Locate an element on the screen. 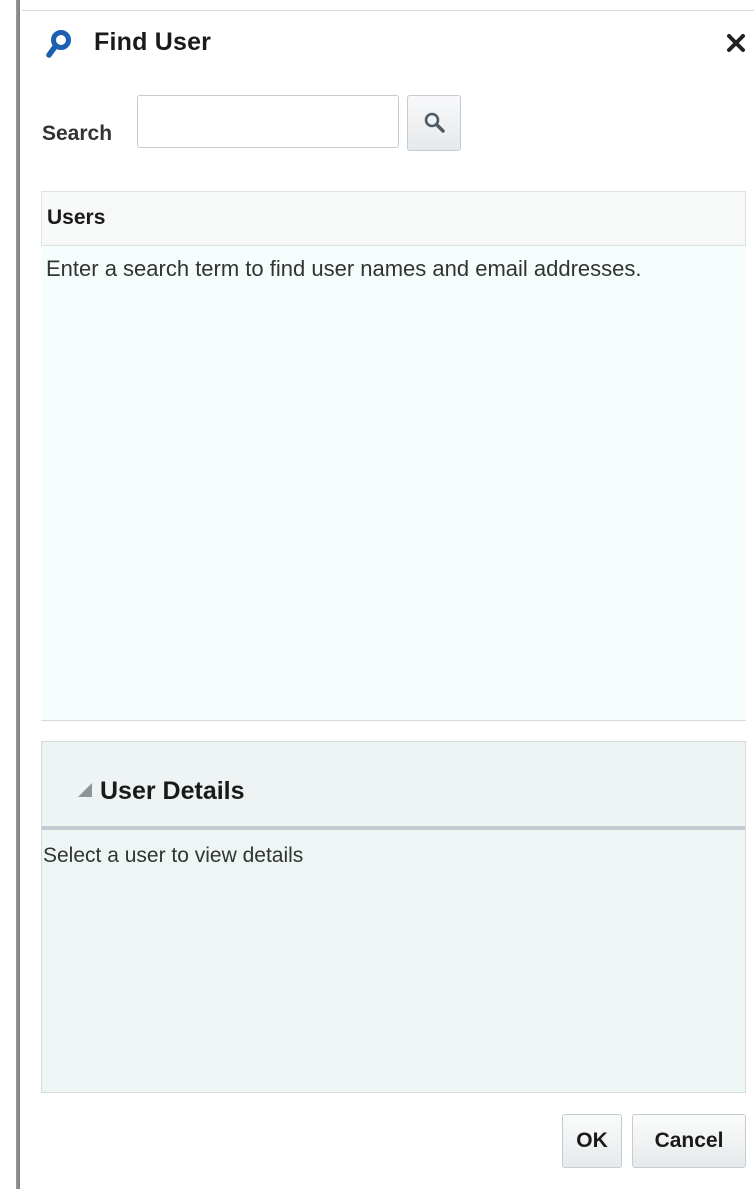 The width and height of the screenshot is (754, 1190). disclosure-triangle-icon is located at coordinates (85, 790).